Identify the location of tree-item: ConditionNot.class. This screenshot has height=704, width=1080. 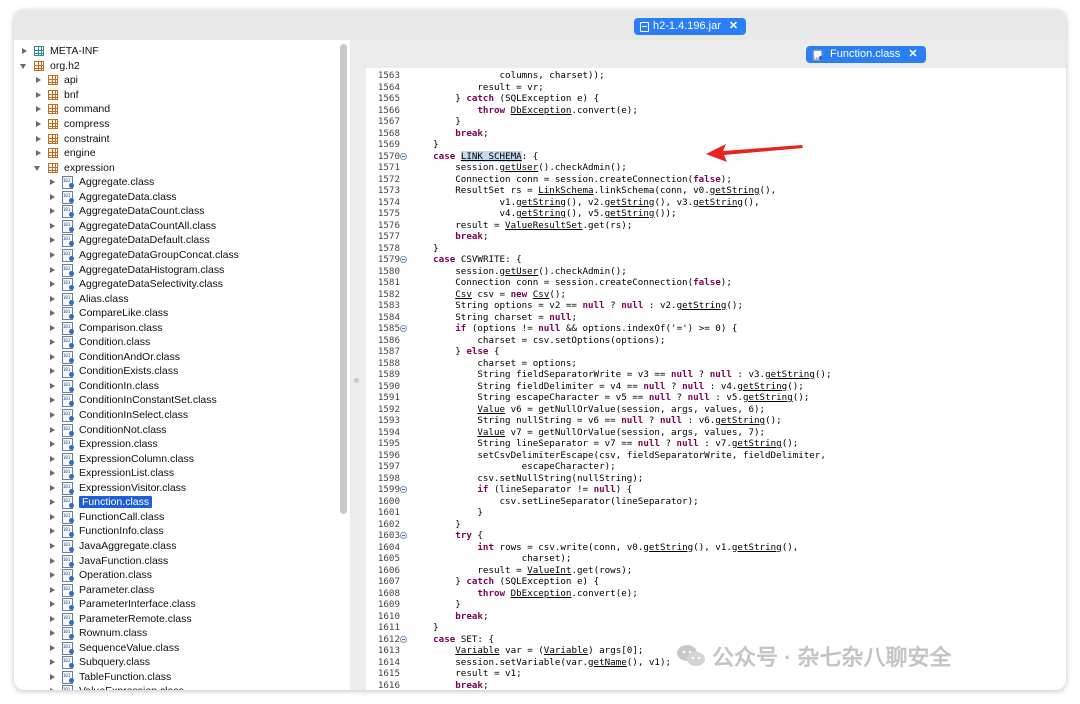
(107, 429).